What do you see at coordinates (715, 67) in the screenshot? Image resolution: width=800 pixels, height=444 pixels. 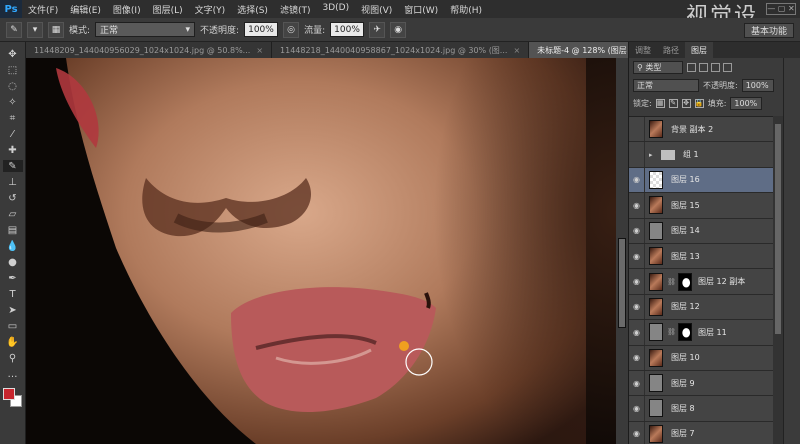 I see `type-filter-icon` at bounding box center [715, 67].